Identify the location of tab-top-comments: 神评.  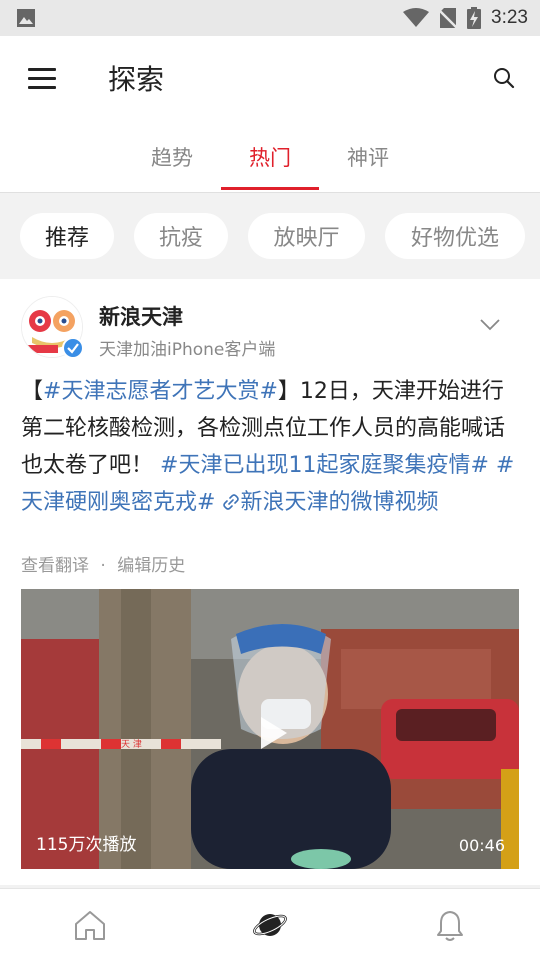
(368, 157).